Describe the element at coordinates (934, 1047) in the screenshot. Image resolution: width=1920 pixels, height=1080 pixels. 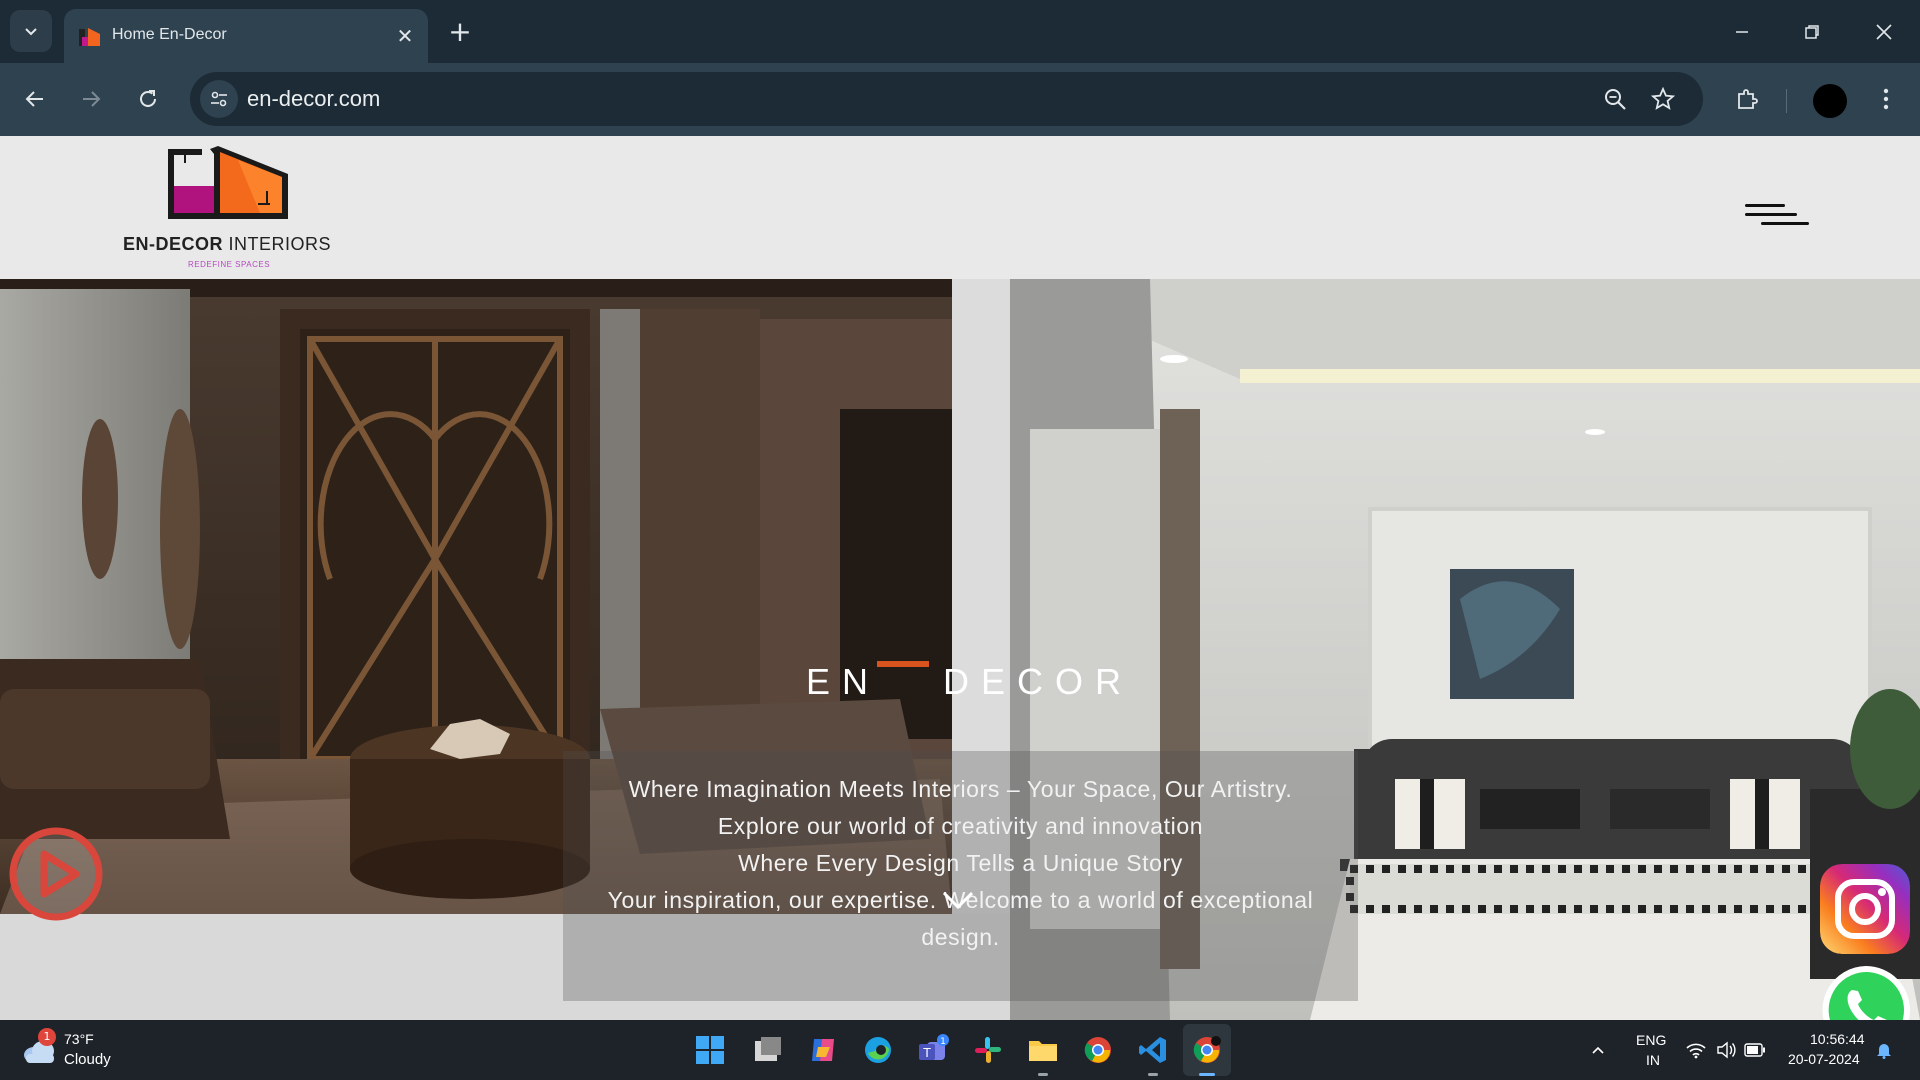
I see `teams-icon: T 1` at that location.